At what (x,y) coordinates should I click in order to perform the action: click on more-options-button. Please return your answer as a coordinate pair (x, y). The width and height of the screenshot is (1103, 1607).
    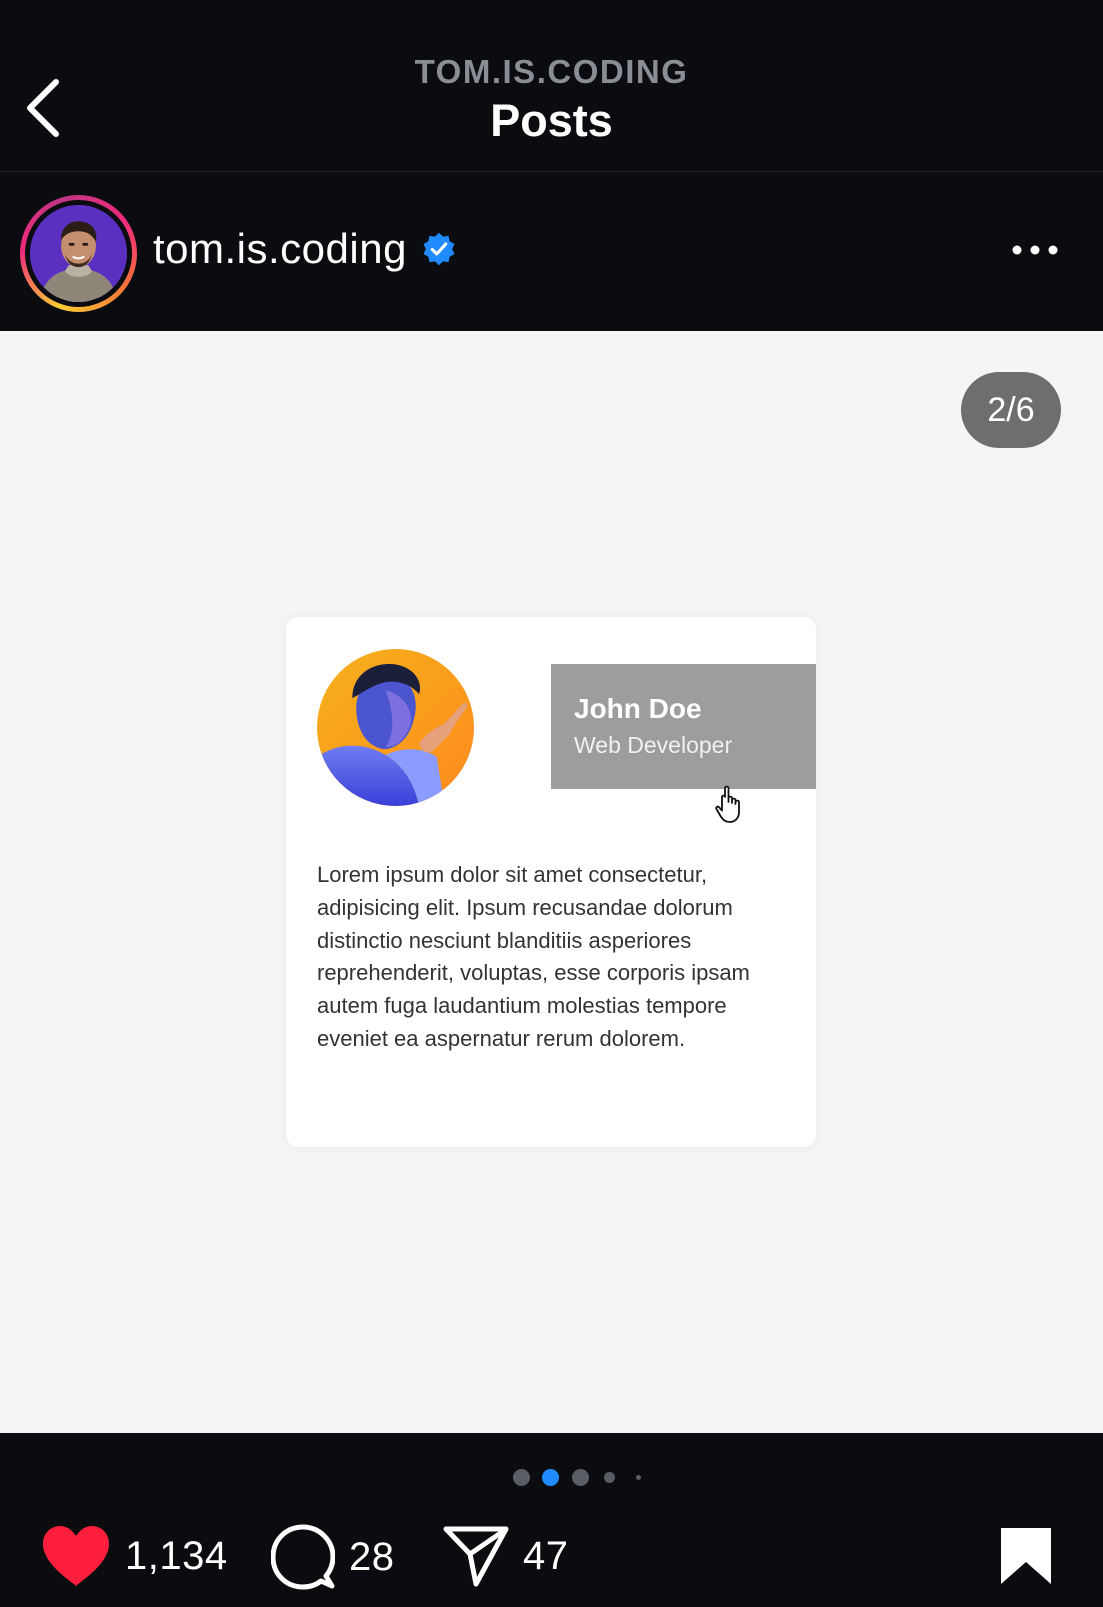
    Looking at the image, I should click on (1035, 250).